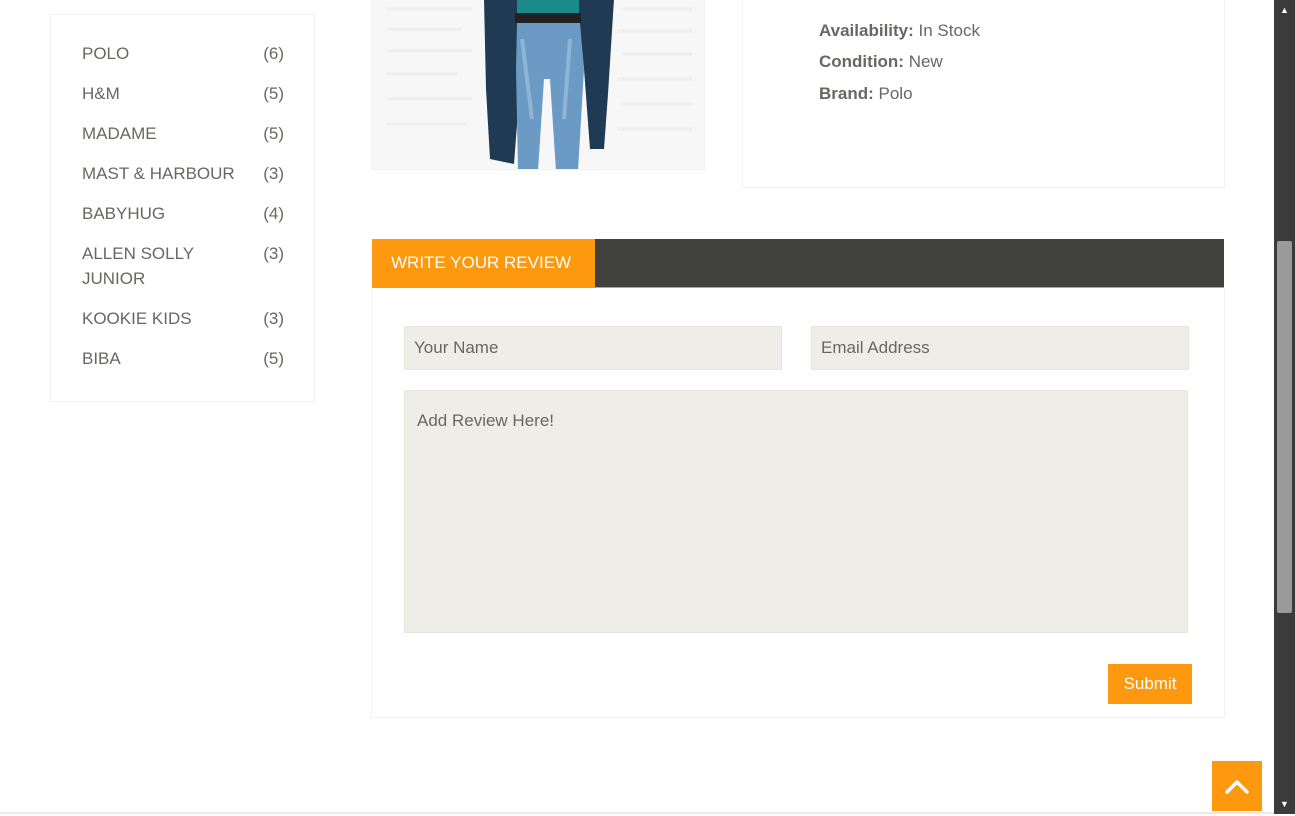 The width and height of the screenshot is (1295, 816). Describe the element at coordinates (1284, 804) in the screenshot. I see `scroll-down-arrow-icon: ▼` at that location.